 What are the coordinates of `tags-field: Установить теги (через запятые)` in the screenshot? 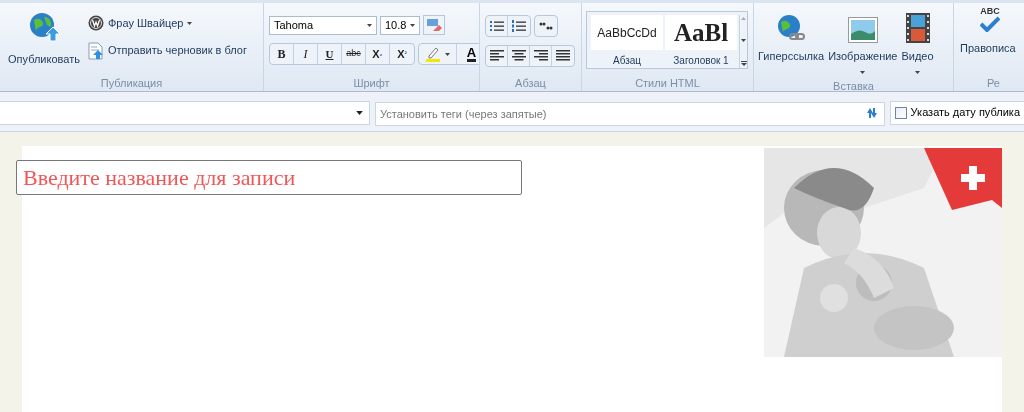 It's located at (630, 113).